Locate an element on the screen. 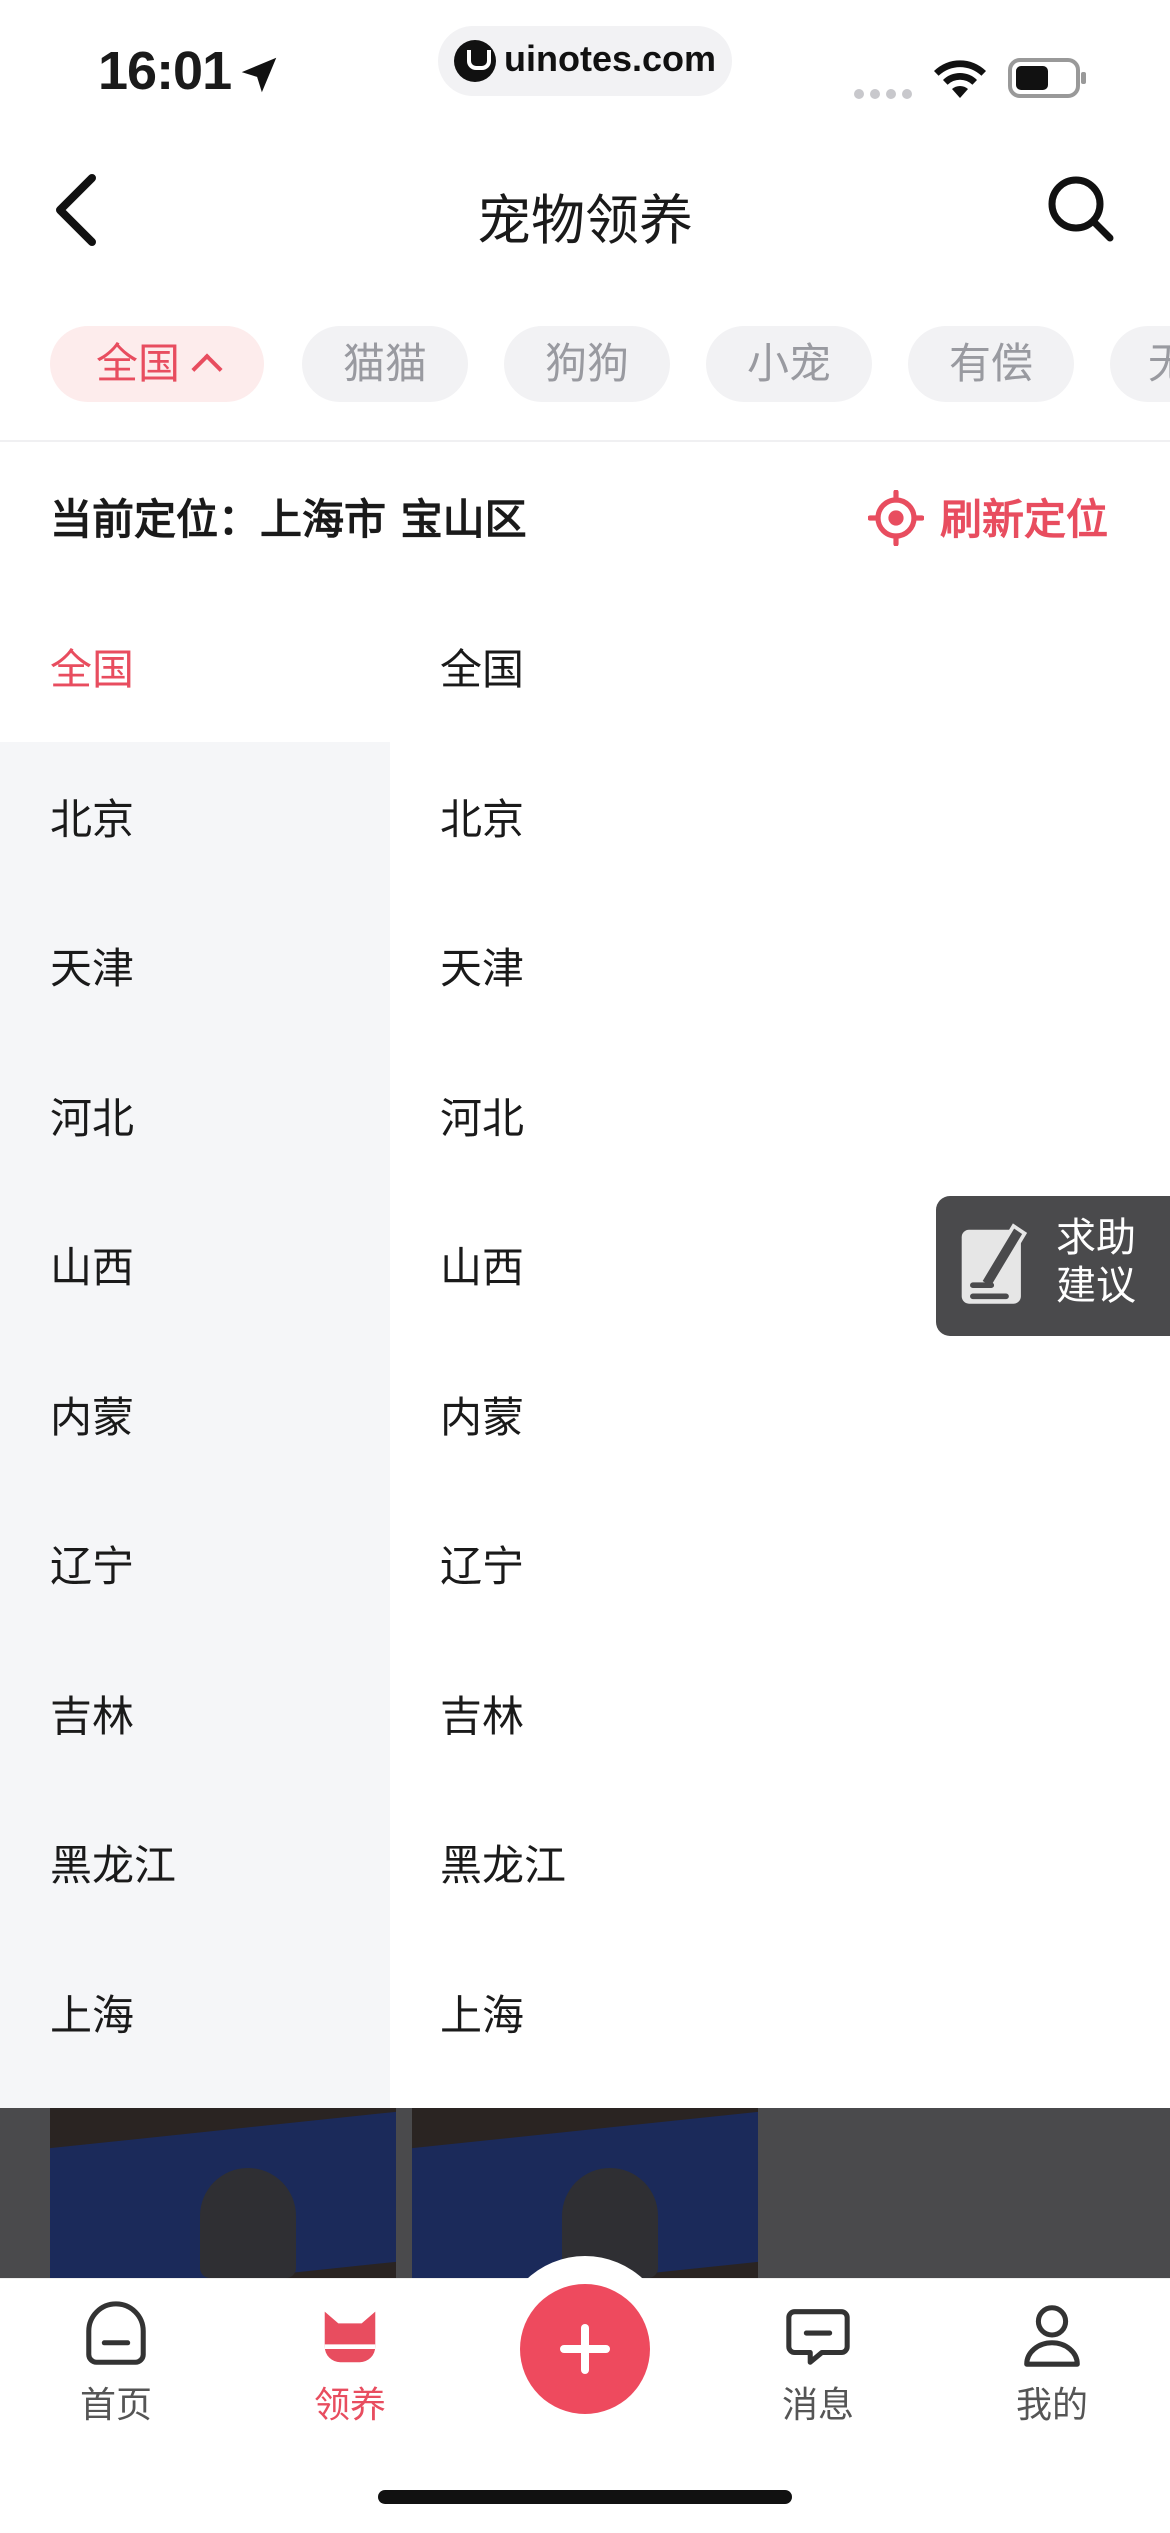  city-item: 河北 is located at coordinates (482, 1115).